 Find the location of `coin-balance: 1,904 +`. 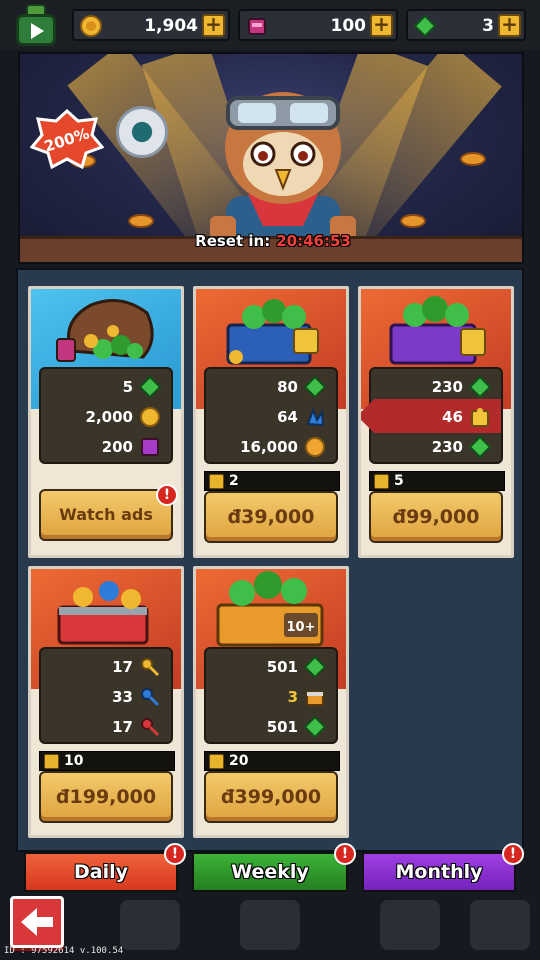

coin-balance: 1,904 + is located at coordinates (151, 25).